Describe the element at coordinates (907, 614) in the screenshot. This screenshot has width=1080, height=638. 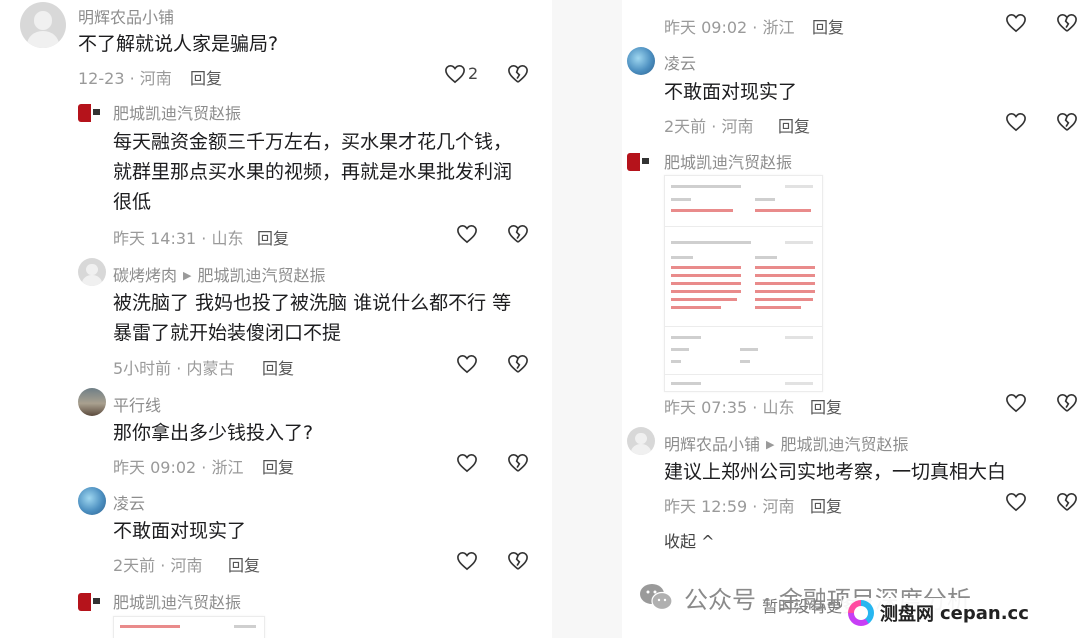
I see `site-badge-cn: 测盘网` at that location.